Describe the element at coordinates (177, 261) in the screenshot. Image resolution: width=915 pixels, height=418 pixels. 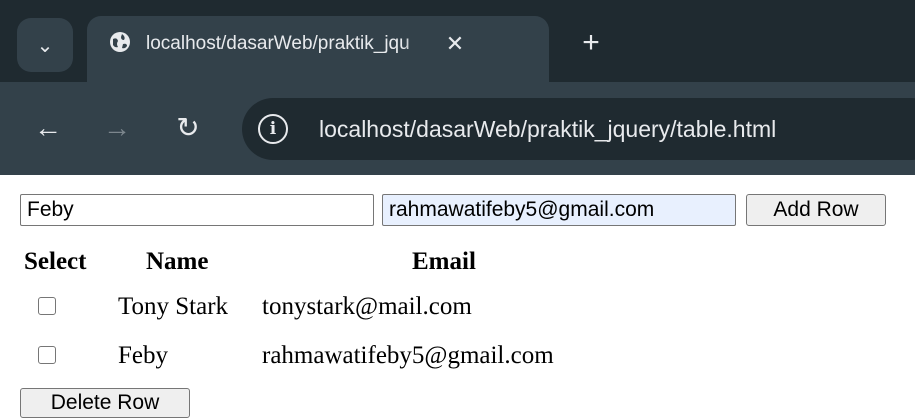
I see `header-name: Name` at that location.